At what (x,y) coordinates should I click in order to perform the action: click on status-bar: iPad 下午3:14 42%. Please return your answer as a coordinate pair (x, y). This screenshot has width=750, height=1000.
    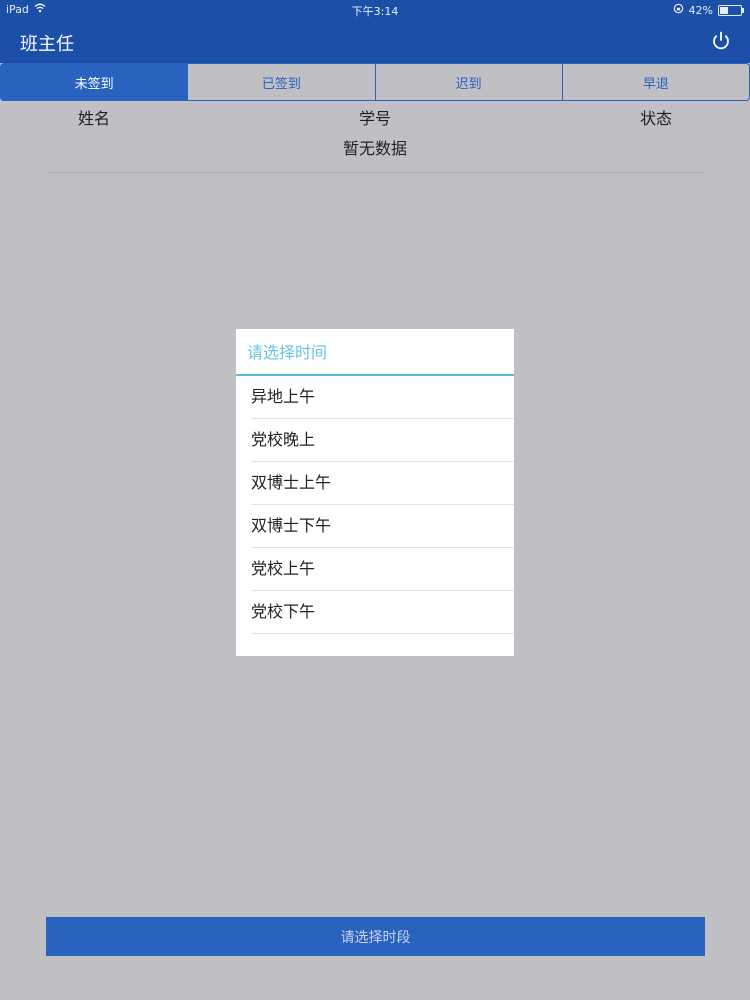
    Looking at the image, I should click on (375, 10).